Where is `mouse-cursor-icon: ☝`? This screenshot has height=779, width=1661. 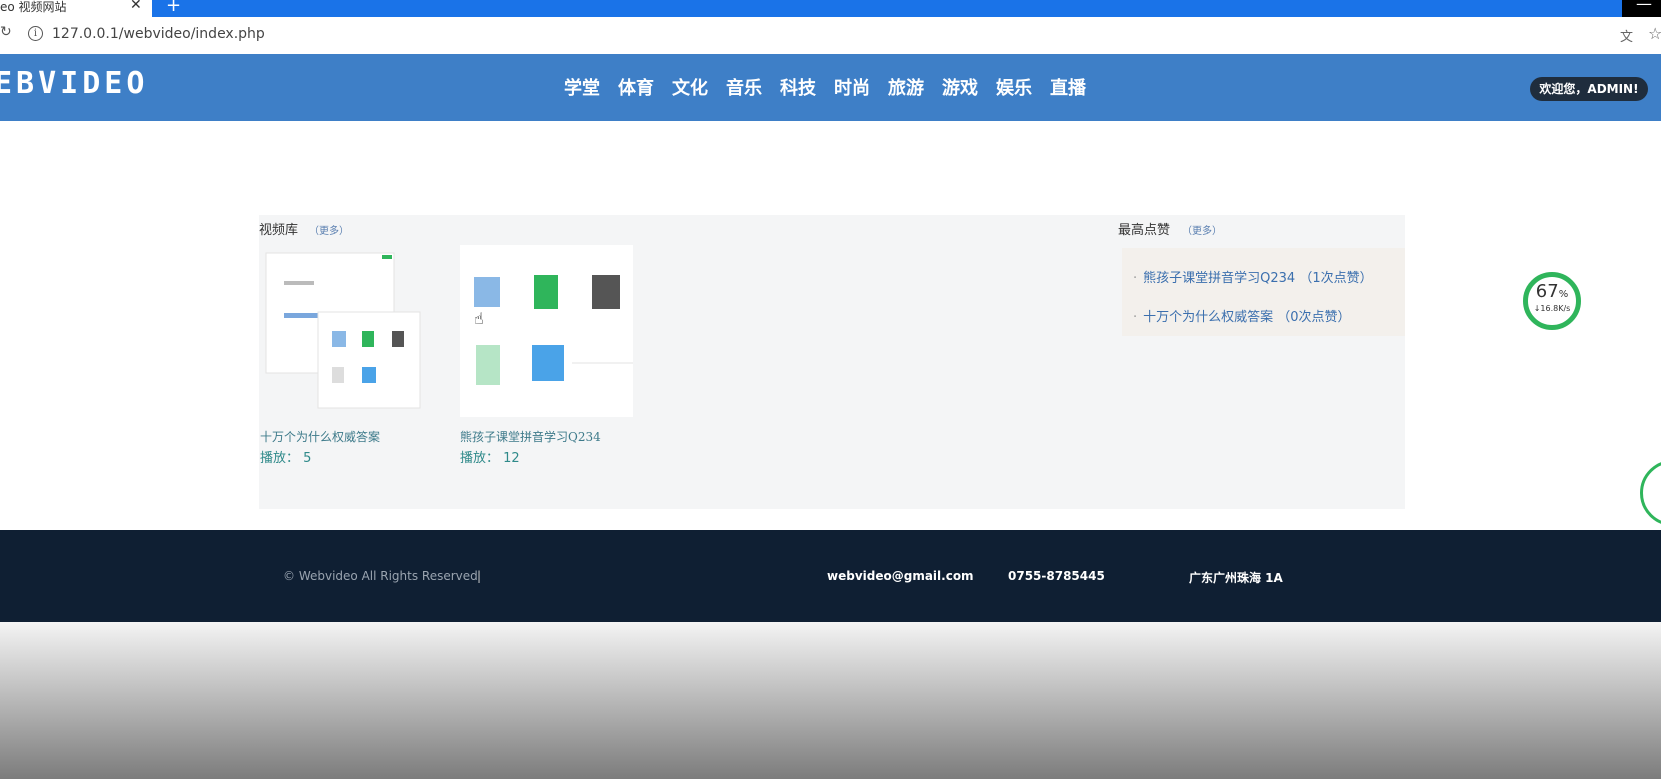
mouse-cursor-icon: ☝ is located at coordinates (479, 318).